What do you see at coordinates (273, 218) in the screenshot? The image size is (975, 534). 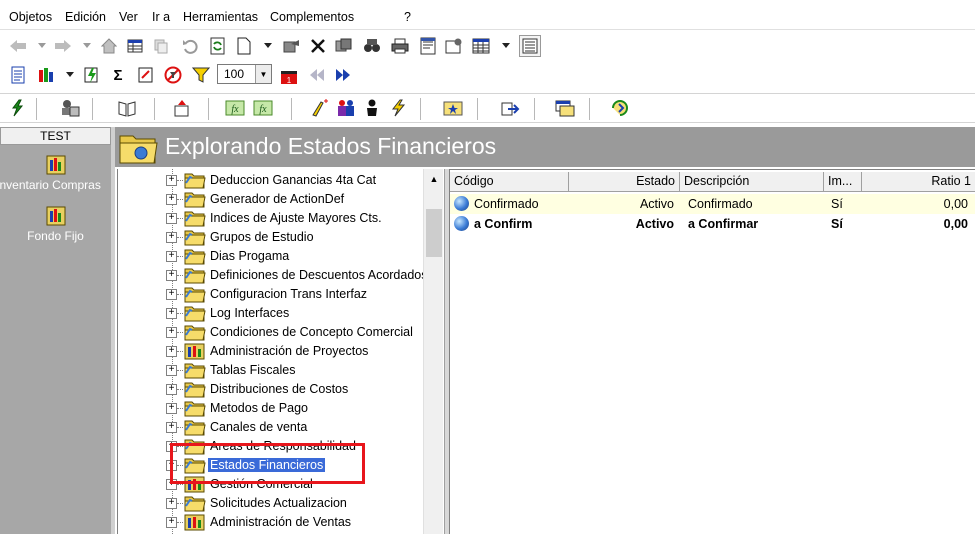 I see `tree-item: + Indices de Ajuste Mayores Cts.` at bounding box center [273, 218].